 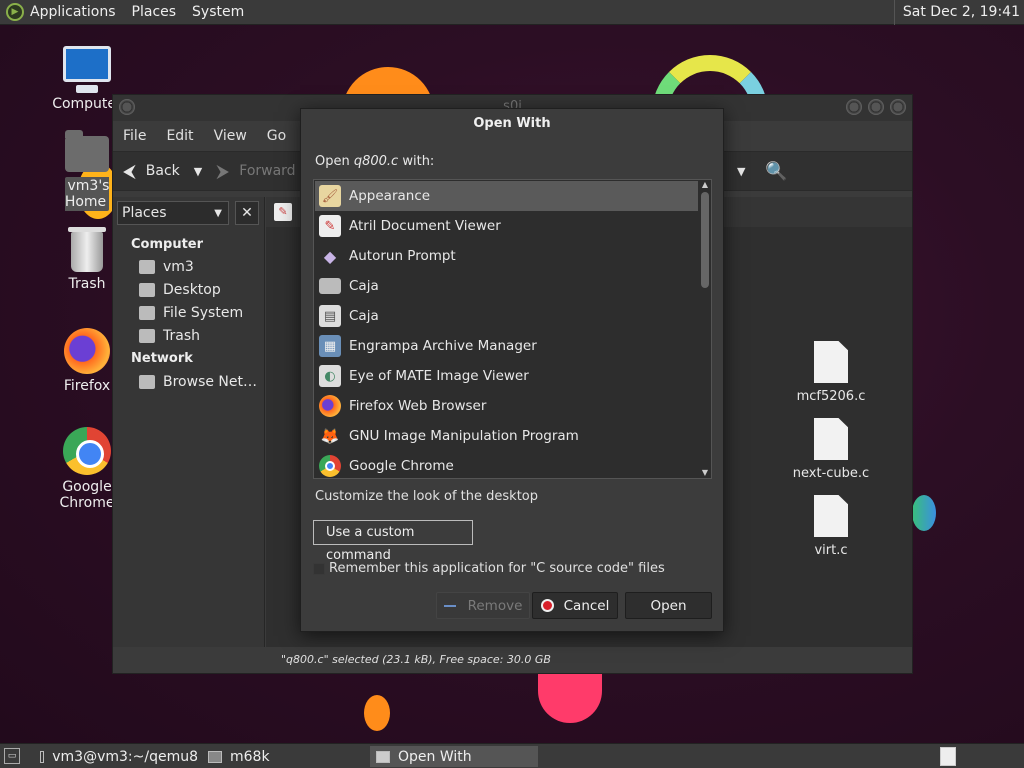 What do you see at coordinates (87, 151) in the screenshot?
I see `home-folder-icon` at bounding box center [87, 151].